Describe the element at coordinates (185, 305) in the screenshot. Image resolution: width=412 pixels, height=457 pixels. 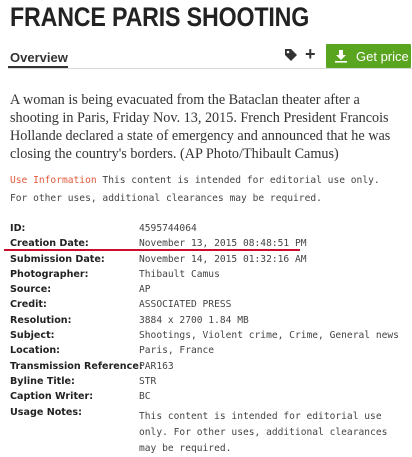
I see `metadata-value: ASSOCIATED PRESS` at that location.